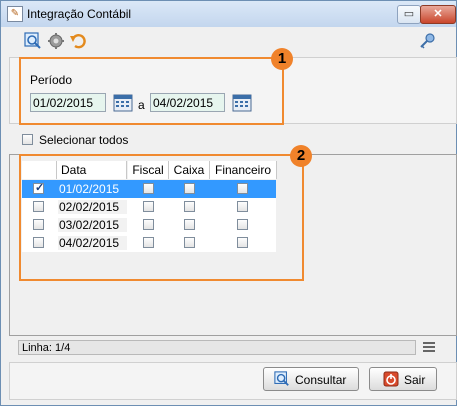 Image resolution: width=457 pixels, height=406 pixels. What do you see at coordinates (403, 379) in the screenshot?
I see `sair-button: Sair` at bounding box center [403, 379].